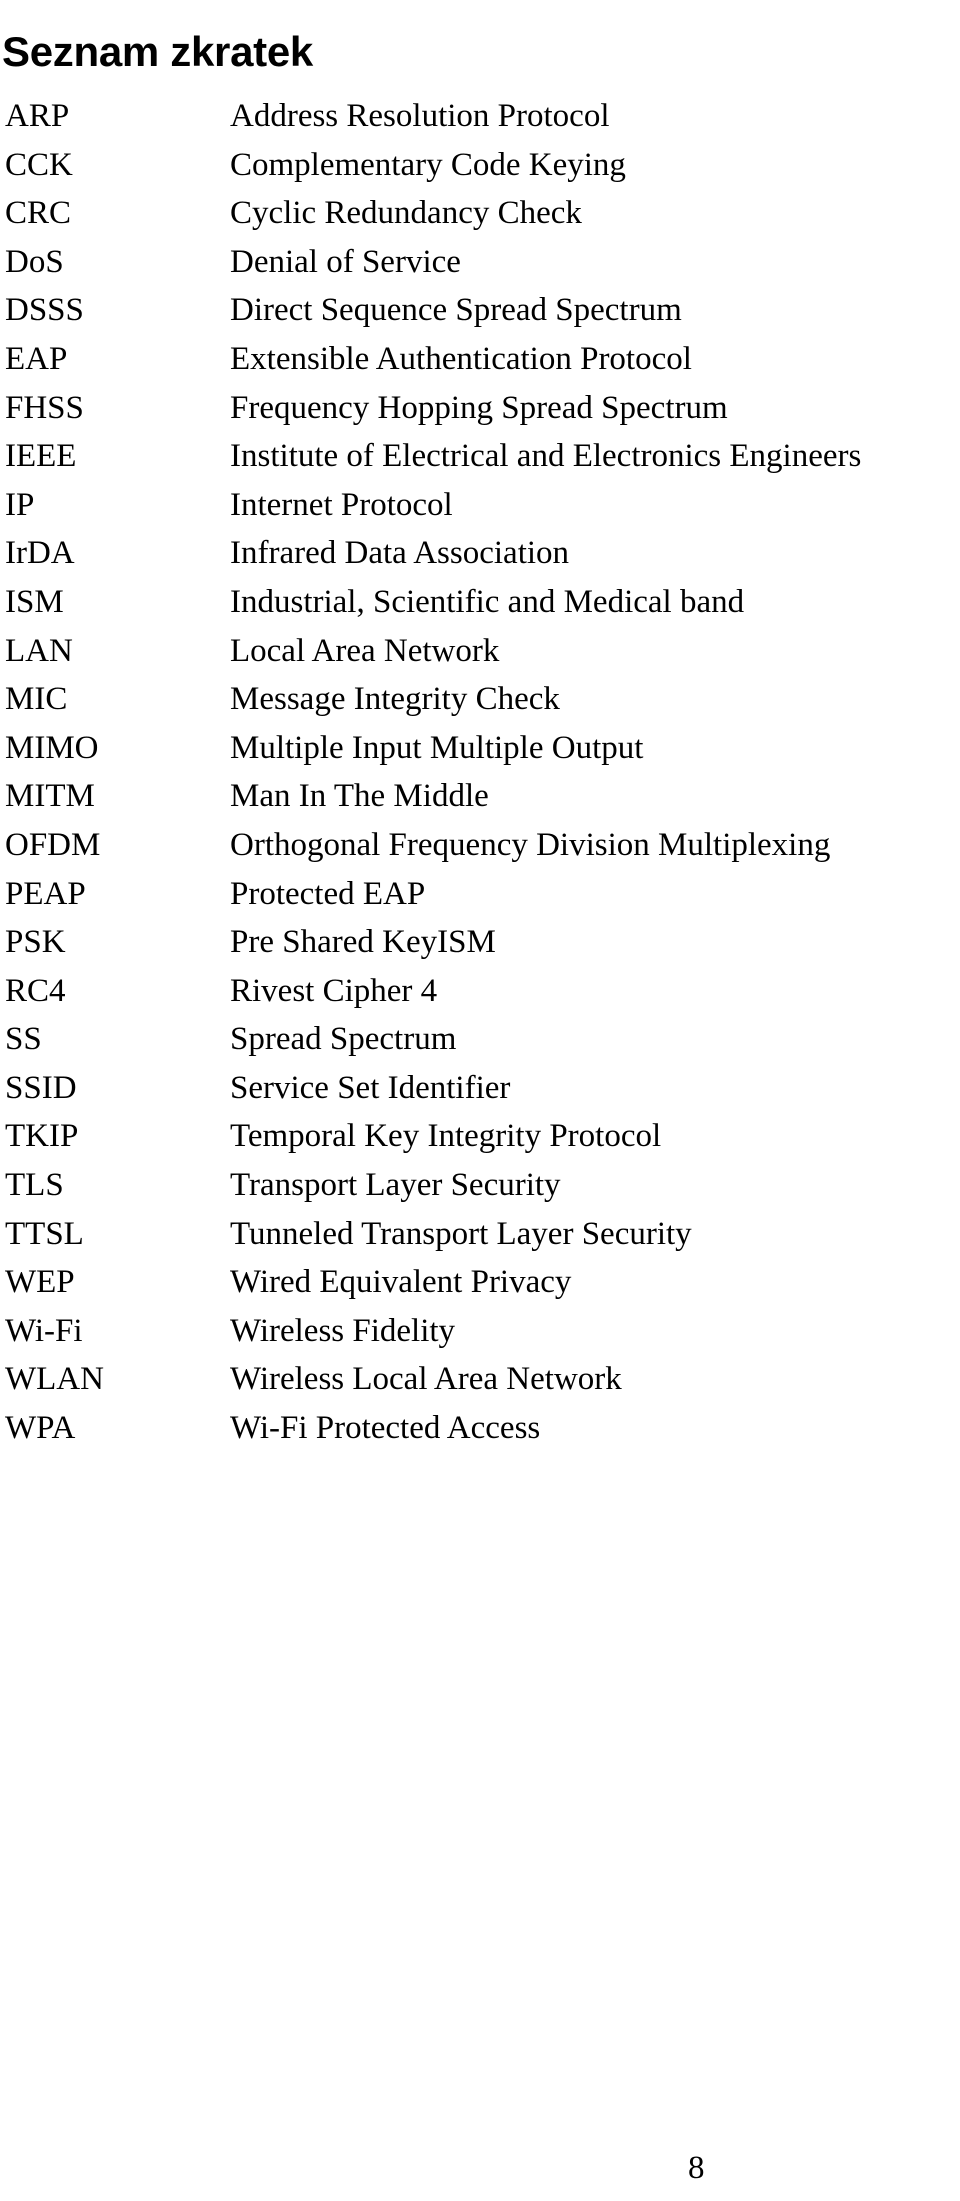 Image resolution: width=960 pixels, height=2201 pixels. What do you see at coordinates (487, 601) in the screenshot?
I see `abbreviation-definition: Industrial, Scientific and Medical band` at bounding box center [487, 601].